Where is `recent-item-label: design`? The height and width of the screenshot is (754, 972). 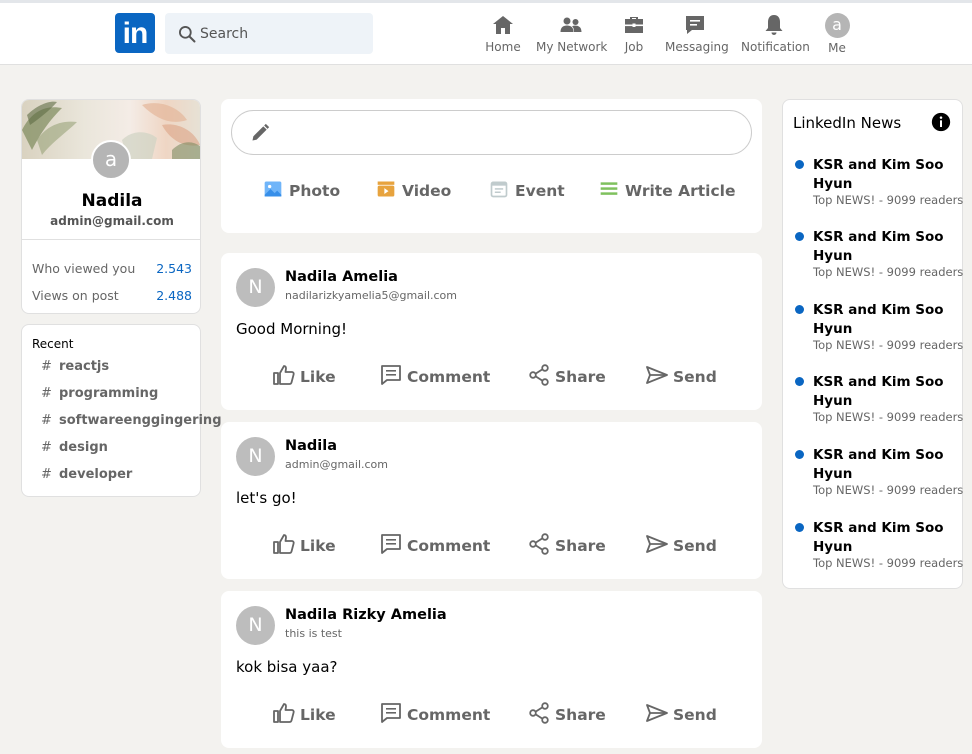
recent-item-label: design is located at coordinates (83, 447).